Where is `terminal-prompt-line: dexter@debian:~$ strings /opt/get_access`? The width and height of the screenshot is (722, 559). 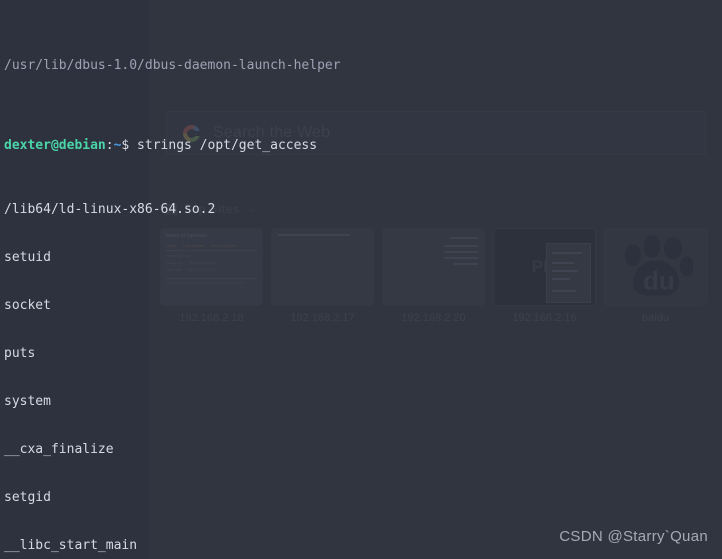
terminal-prompt-line: dexter@debian:~$ strings /opt/get_access is located at coordinates (361, 146).